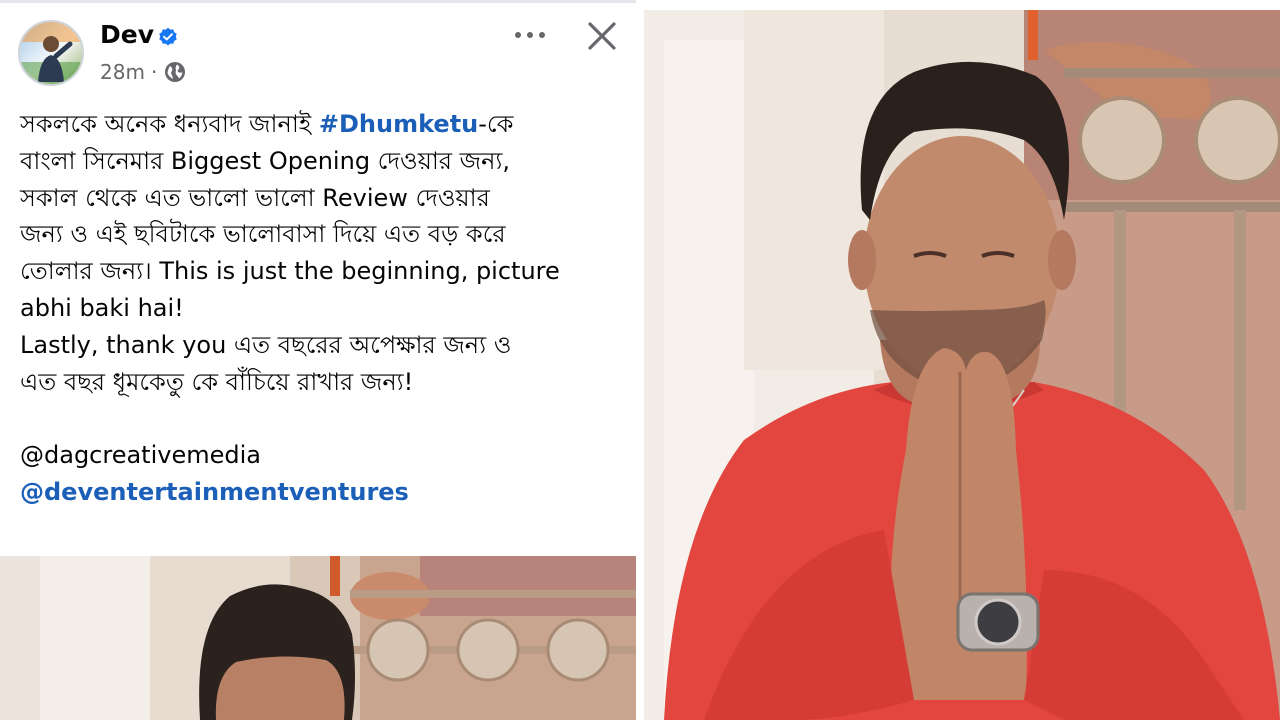 Image resolution: width=1280 pixels, height=720 pixels. What do you see at coordinates (324, 455) in the screenshot?
I see `mention-dagcreativemedia: @dagcreativemedia` at bounding box center [324, 455].